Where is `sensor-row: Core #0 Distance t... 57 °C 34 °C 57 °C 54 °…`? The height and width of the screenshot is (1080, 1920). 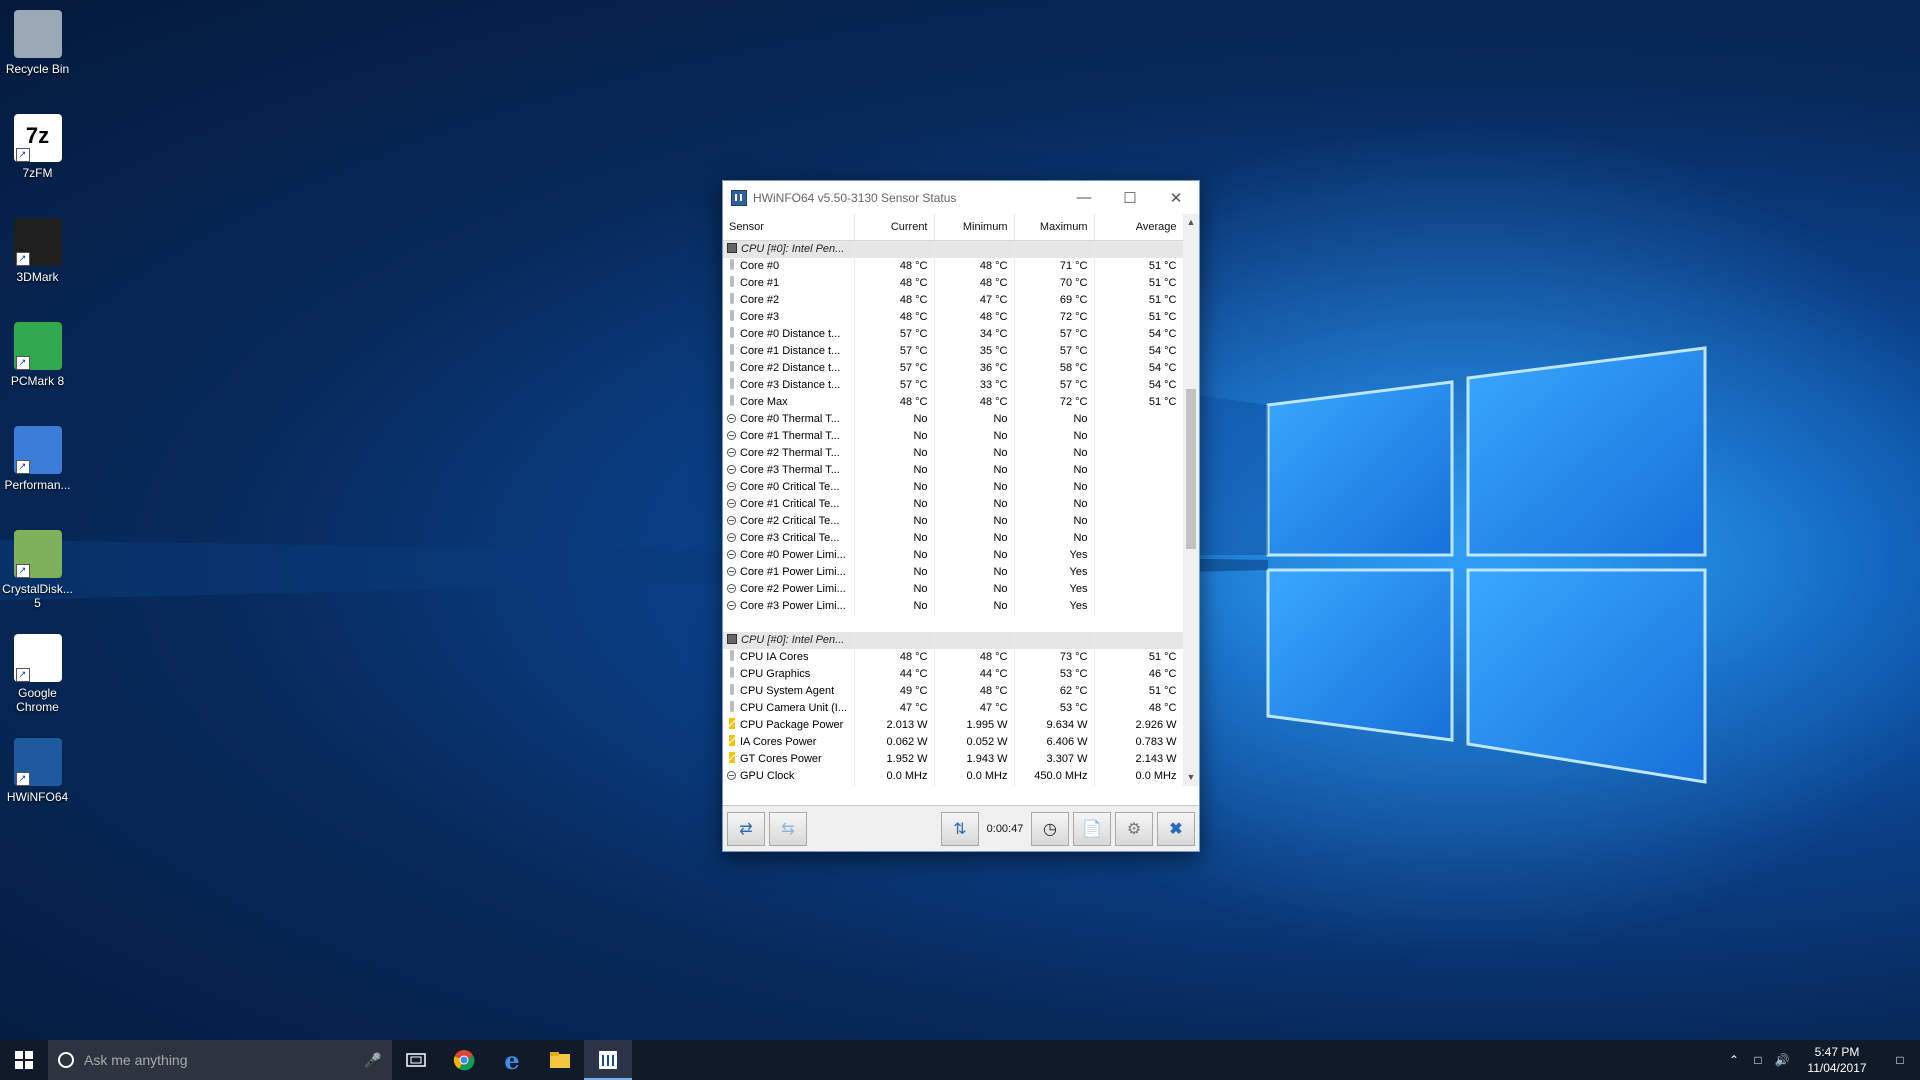
sensor-row: Core #0 Distance t... 57 °C 34 °C 57 °C 54 °… is located at coordinates (953, 334).